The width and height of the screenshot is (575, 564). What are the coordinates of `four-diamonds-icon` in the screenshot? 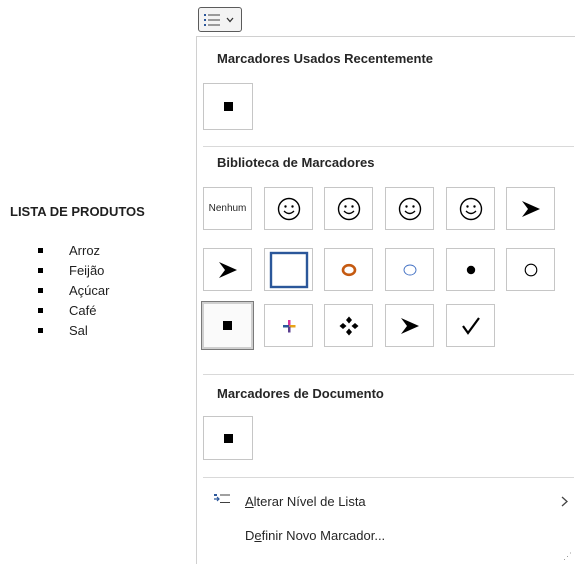 It's located at (348, 325).